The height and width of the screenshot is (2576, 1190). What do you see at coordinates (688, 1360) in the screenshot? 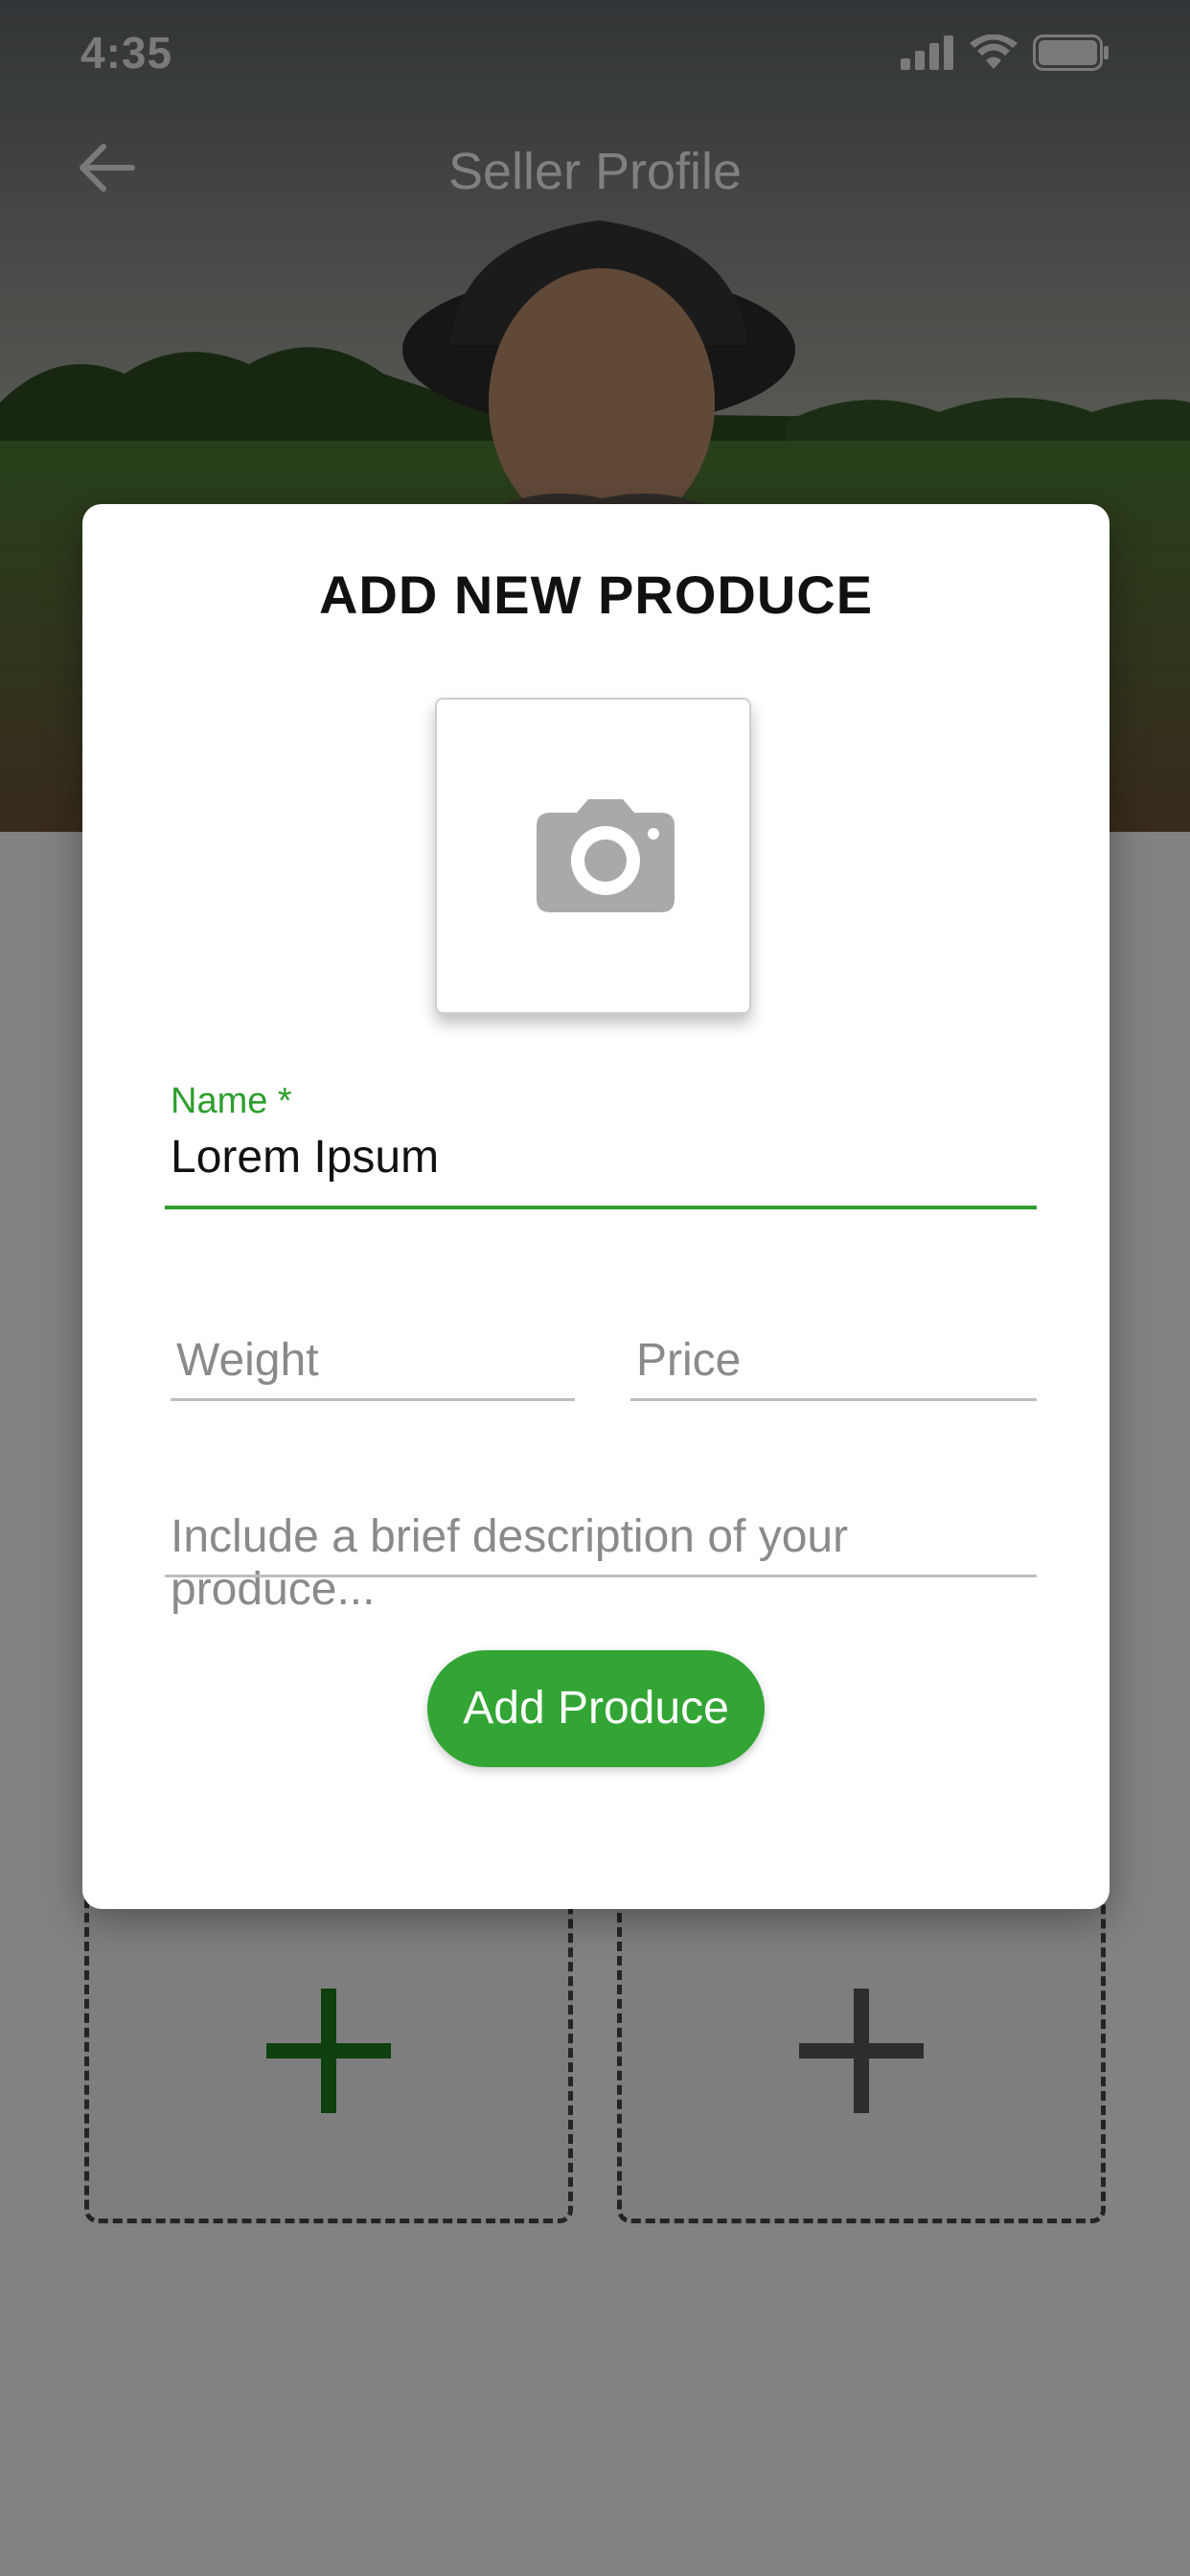
I see `price-input: Price` at bounding box center [688, 1360].